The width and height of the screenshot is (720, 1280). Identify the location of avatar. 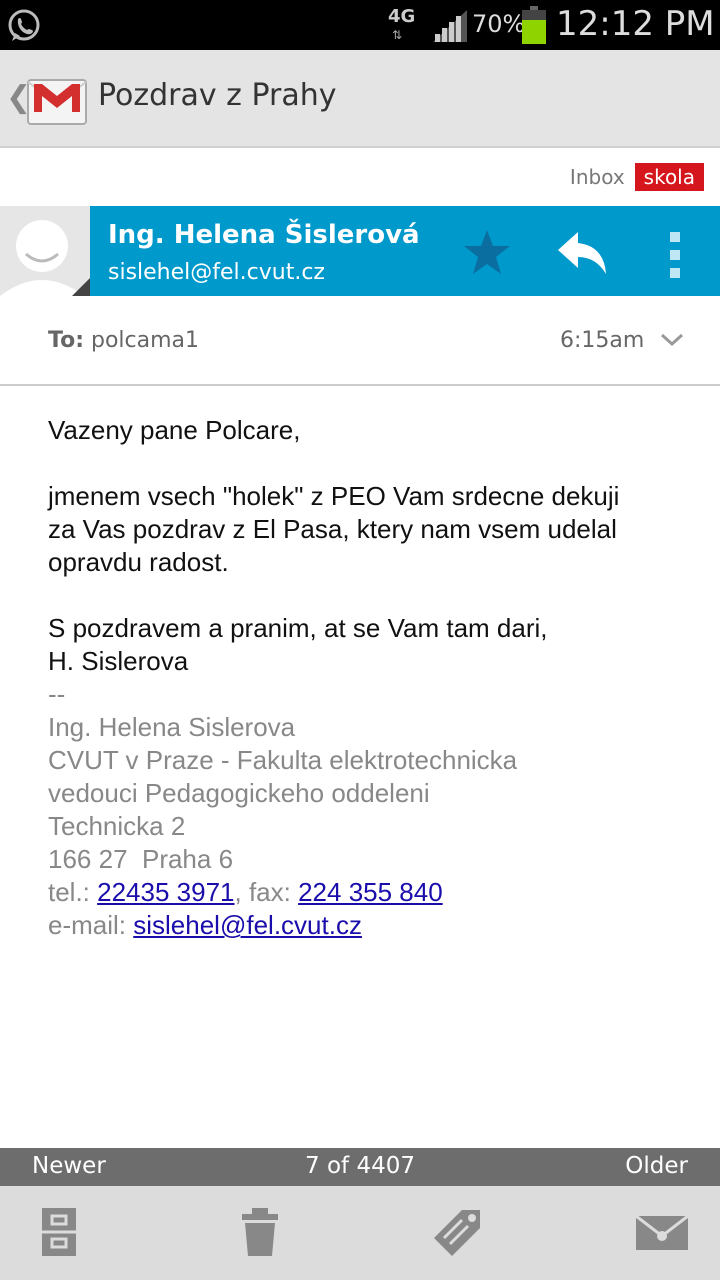
(45, 251).